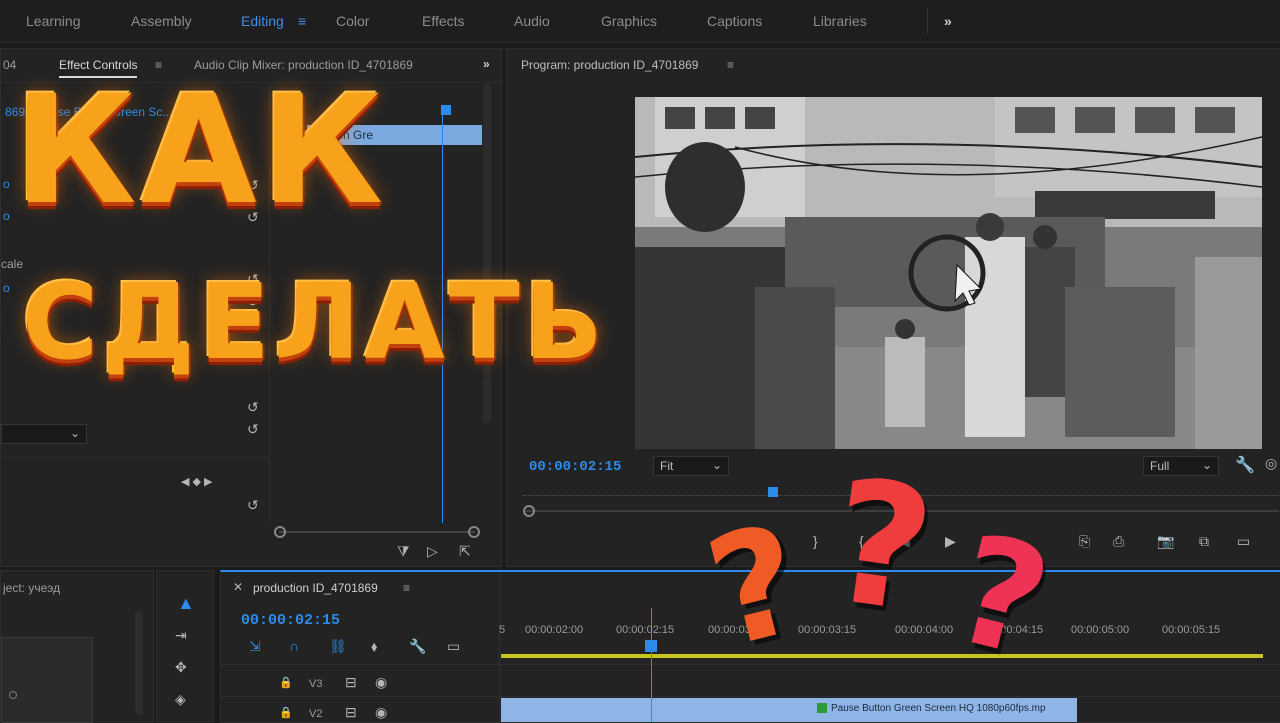 The image size is (1280, 723). What do you see at coordinates (161, 21) in the screenshot?
I see `workspace-assembly: Assembly` at bounding box center [161, 21].